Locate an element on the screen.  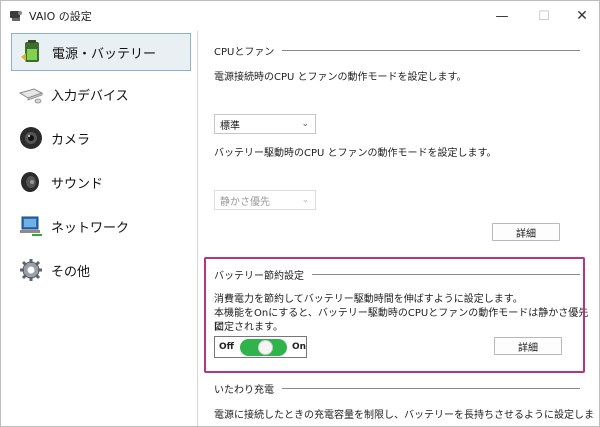
section-title: CPUとファン is located at coordinates (244, 52).